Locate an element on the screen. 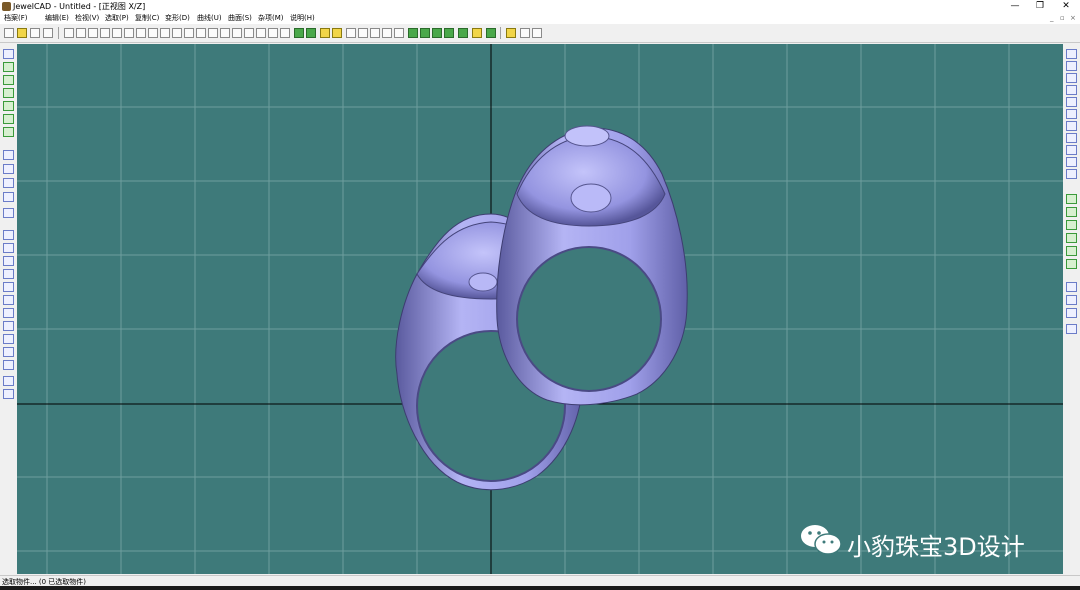 Image resolution: width=1080 pixels, height=590 pixels. view-quad-icon is located at coordinates (273, 33).